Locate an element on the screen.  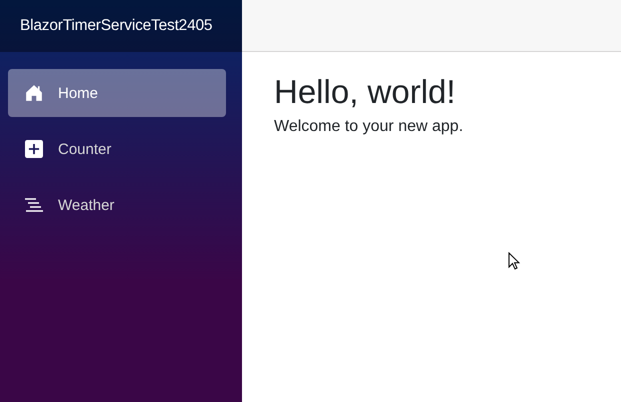
home-icon is located at coordinates (34, 93).